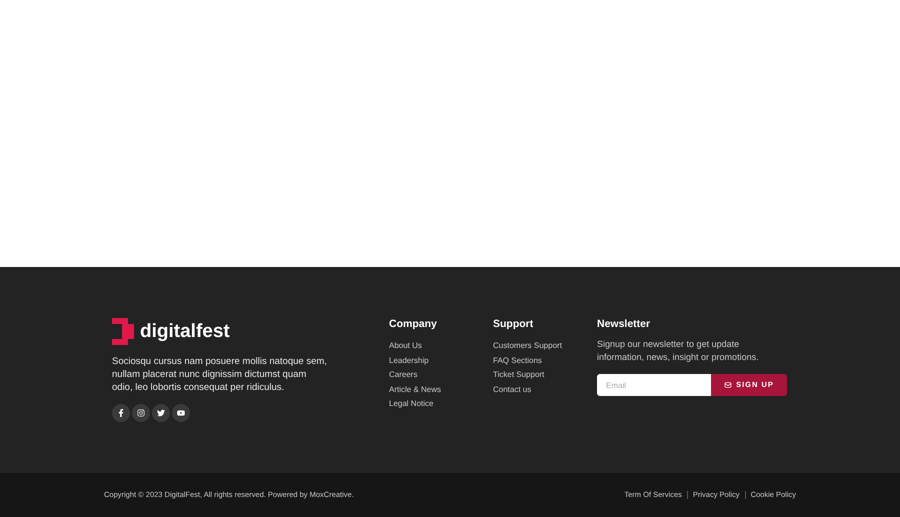 This screenshot has height=517, width=900. I want to click on footer-link: Customers Support, so click(545, 346).